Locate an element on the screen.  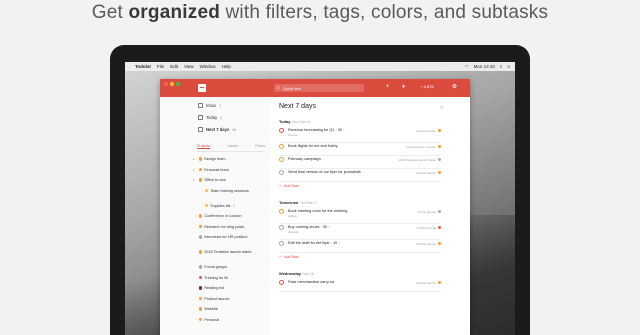
task-label-tag: errands is located at coordinates (293, 232).